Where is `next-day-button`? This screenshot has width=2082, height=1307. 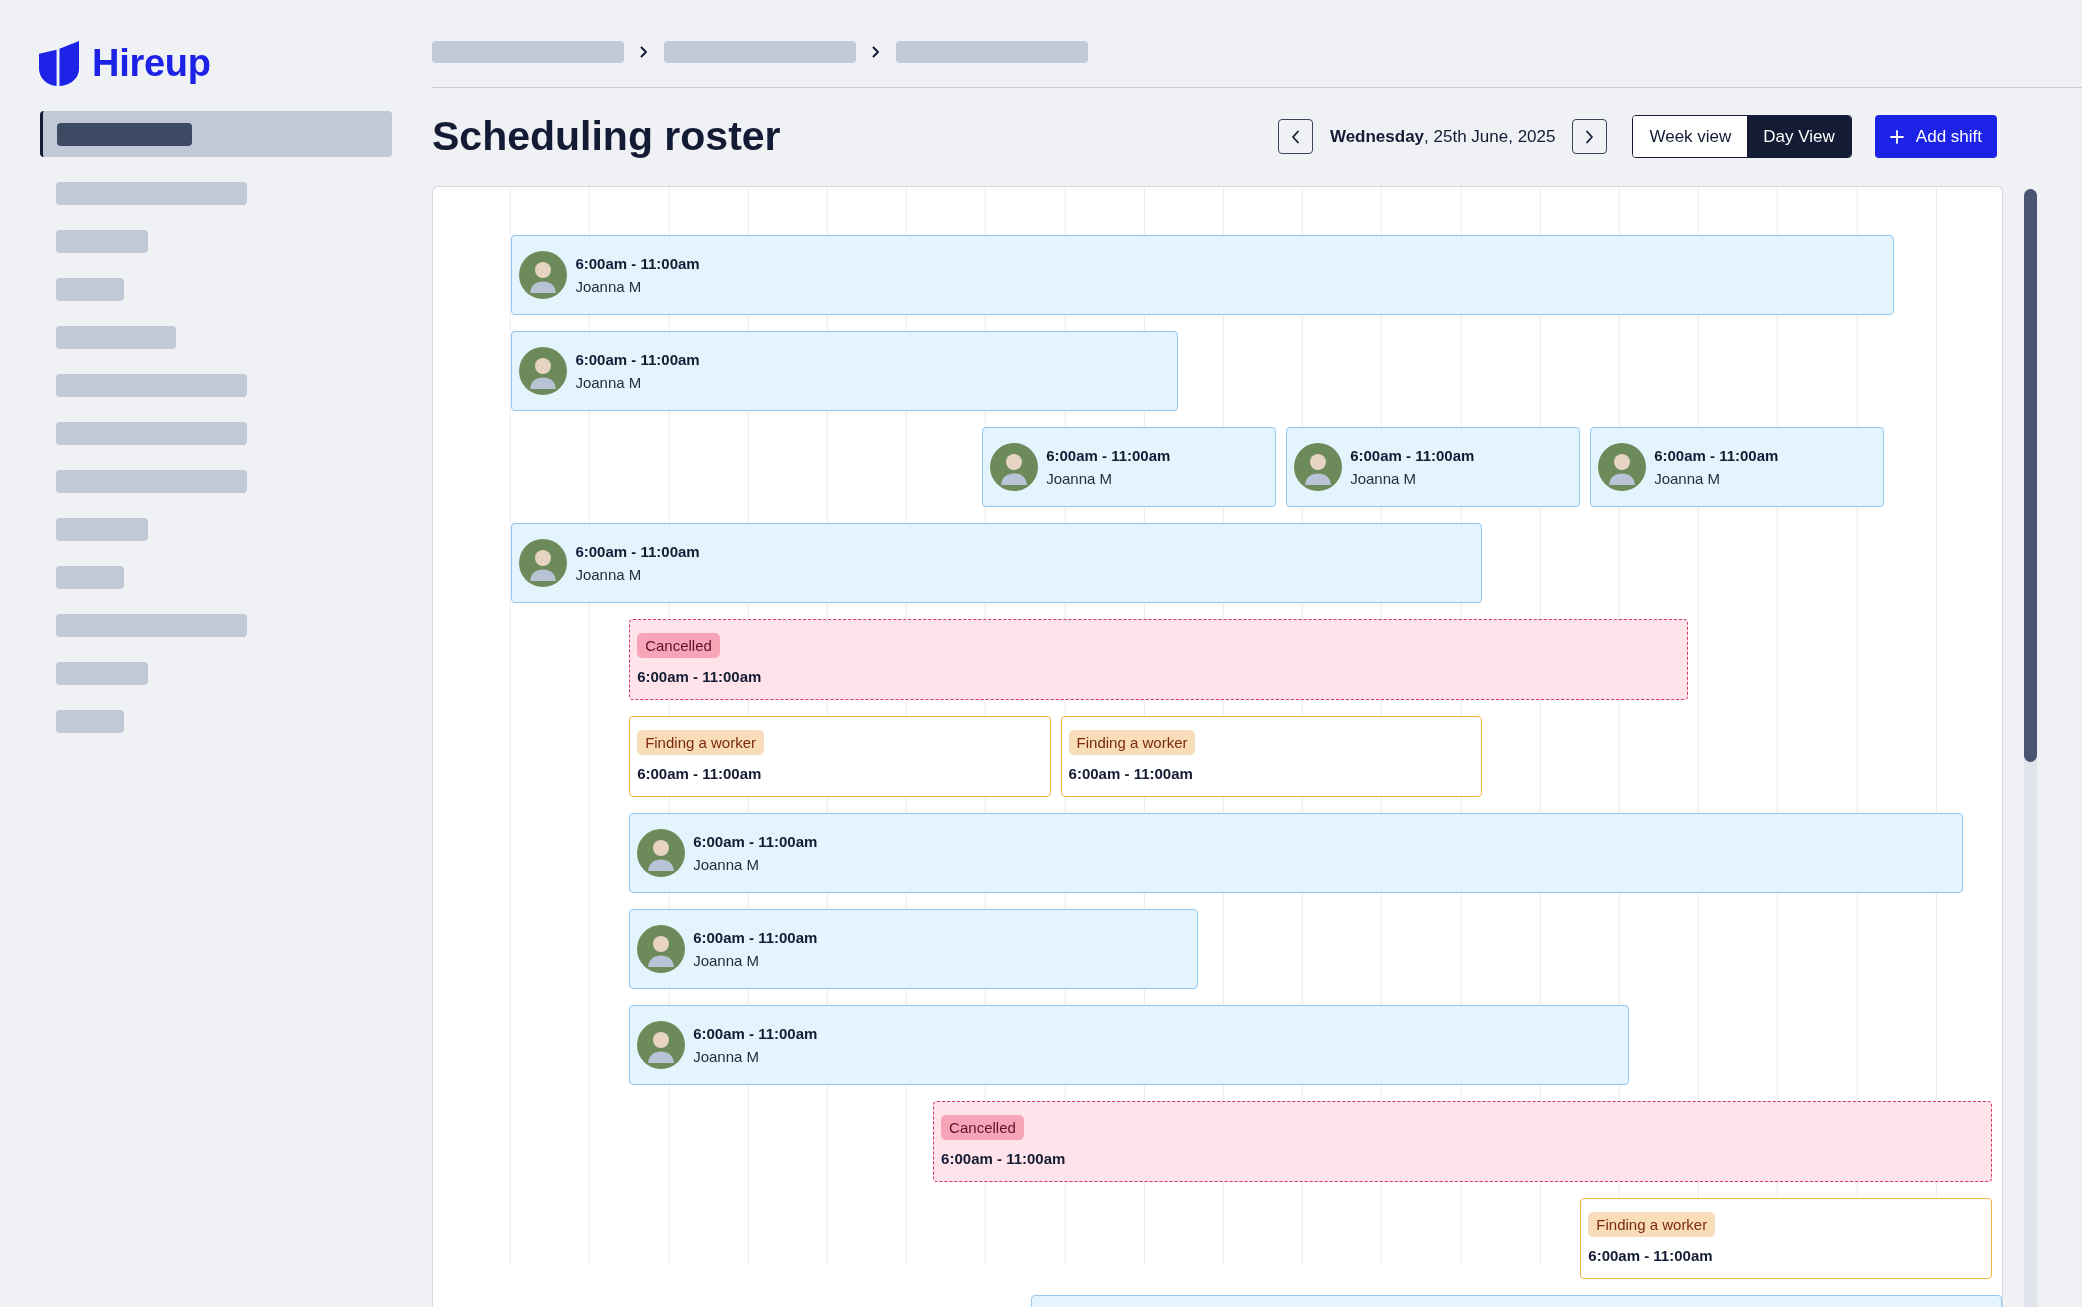 next-day-button is located at coordinates (1590, 136).